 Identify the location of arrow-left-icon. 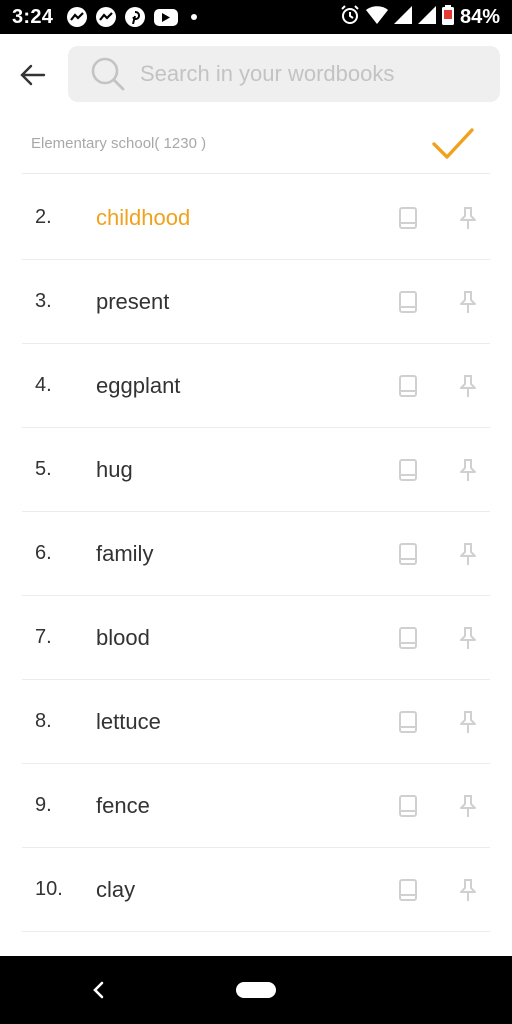
(33, 75).